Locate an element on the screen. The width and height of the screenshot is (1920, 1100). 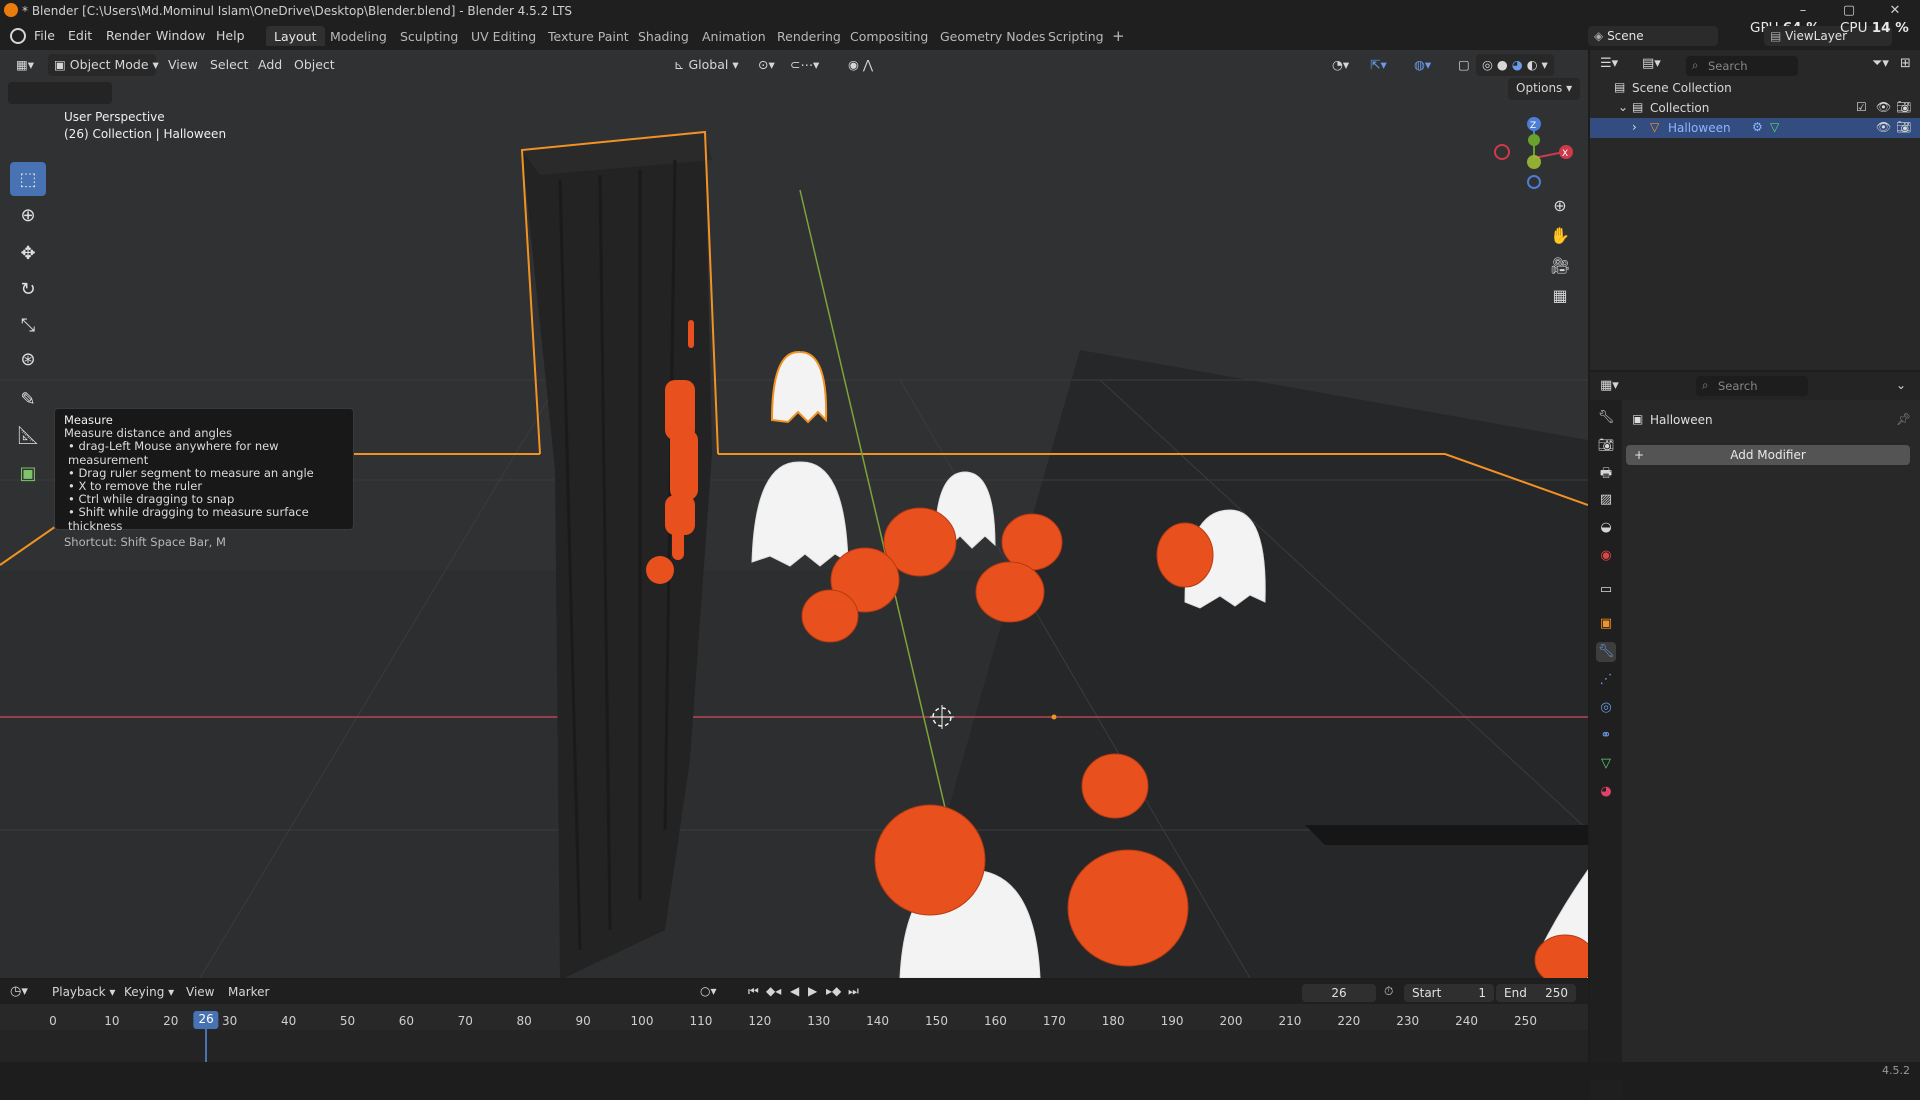
tab-animation: Animation is located at coordinates (734, 36).